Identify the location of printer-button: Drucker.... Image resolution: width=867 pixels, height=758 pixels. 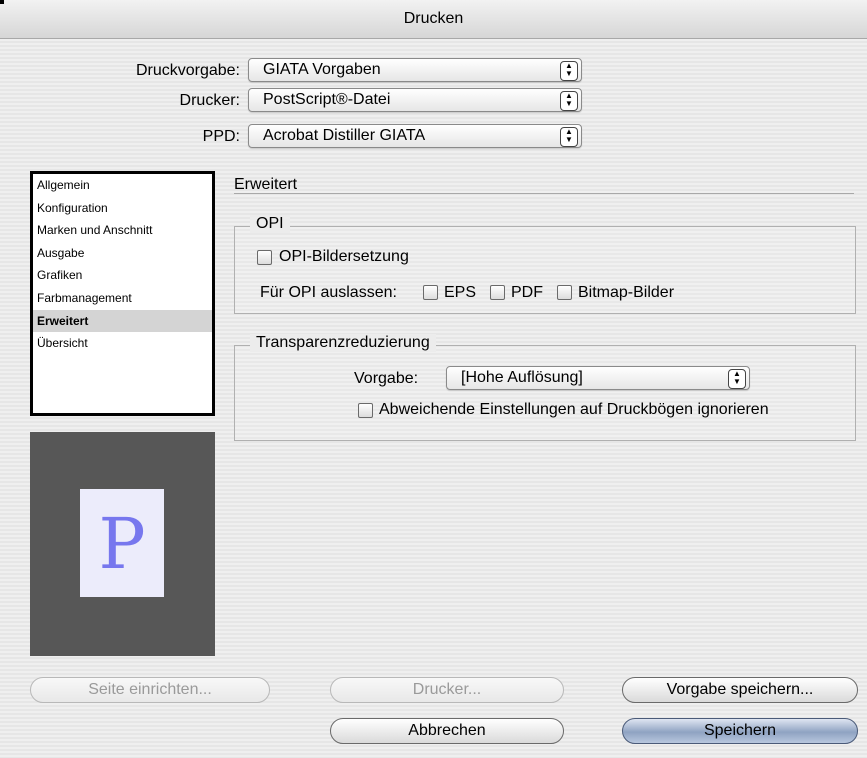
(447, 690).